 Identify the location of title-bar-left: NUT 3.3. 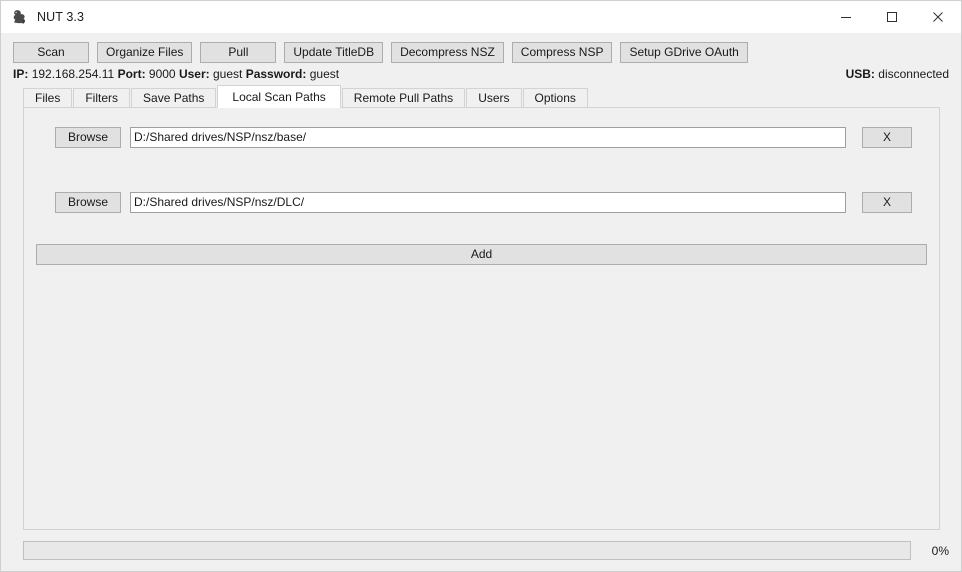
(42, 17).